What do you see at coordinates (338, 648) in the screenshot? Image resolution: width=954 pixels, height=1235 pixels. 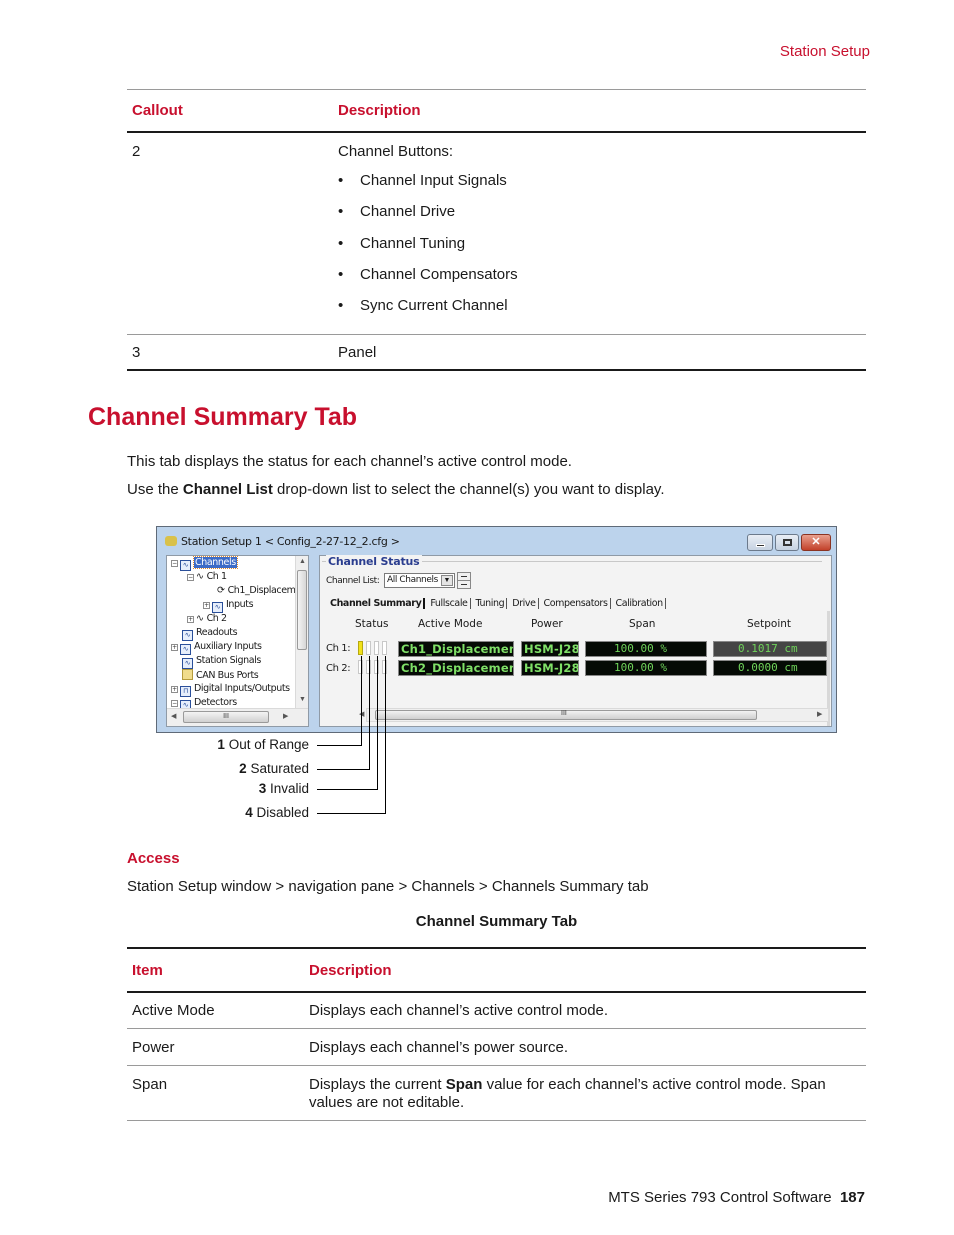 I see `channel-row-label: Ch 1:` at bounding box center [338, 648].